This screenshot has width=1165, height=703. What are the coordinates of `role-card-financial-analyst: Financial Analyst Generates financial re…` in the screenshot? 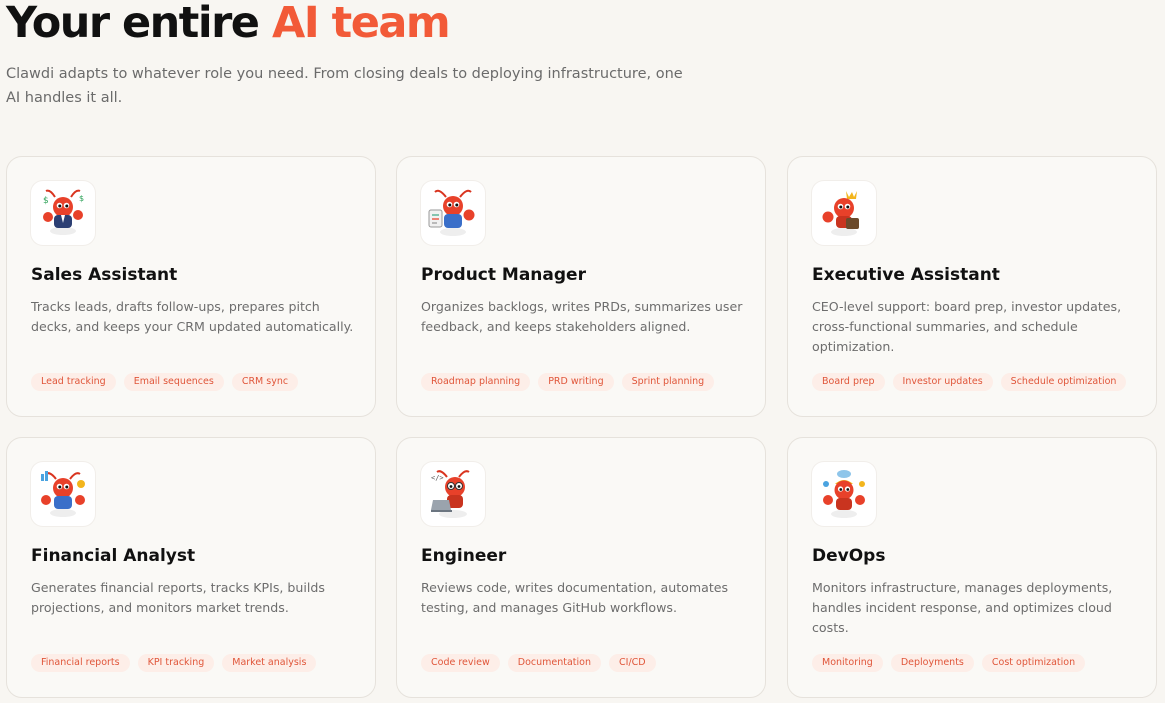 It's located at (191, 567).